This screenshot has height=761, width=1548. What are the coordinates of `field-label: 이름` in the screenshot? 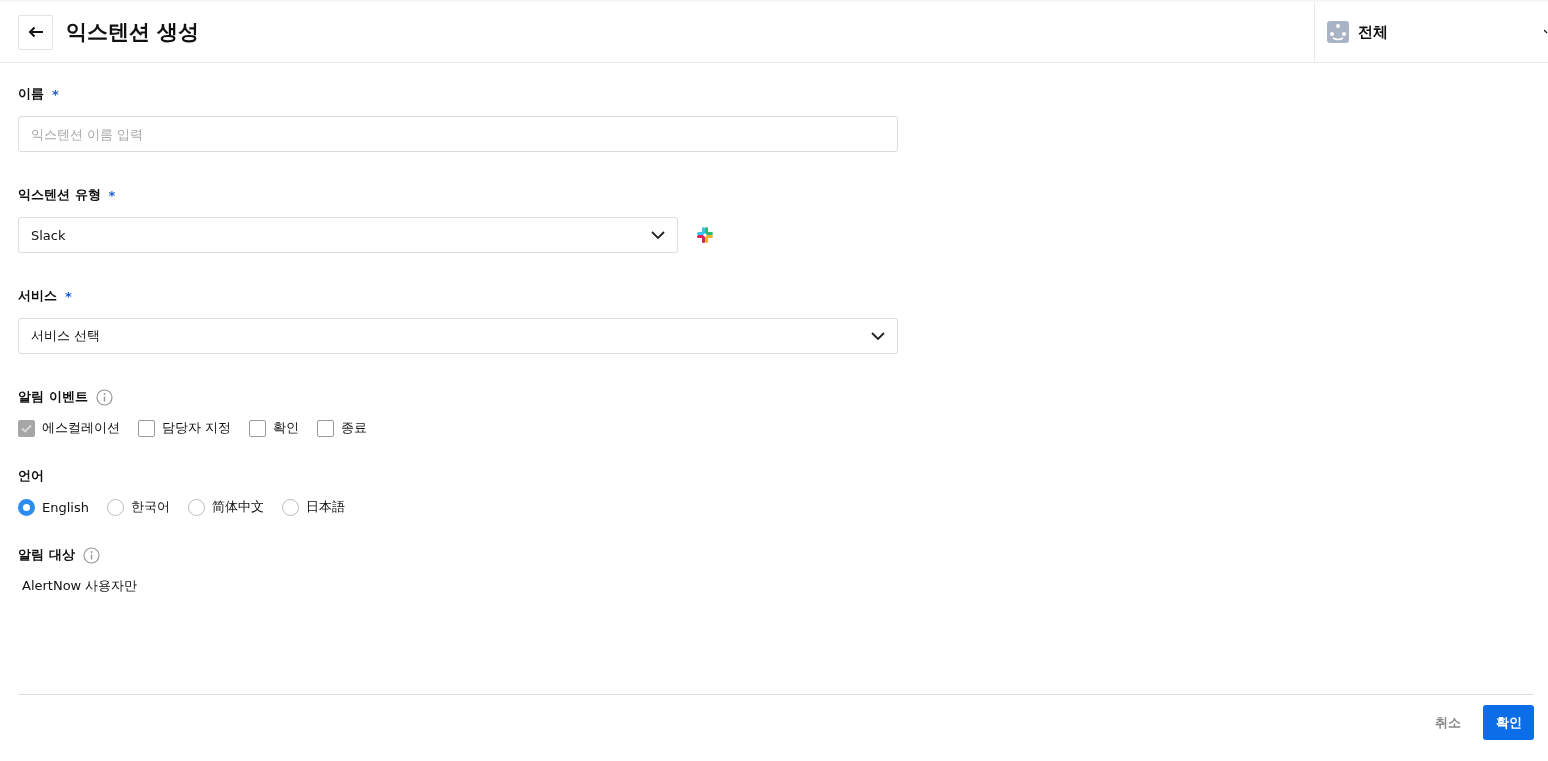 It's located at (31, 94).